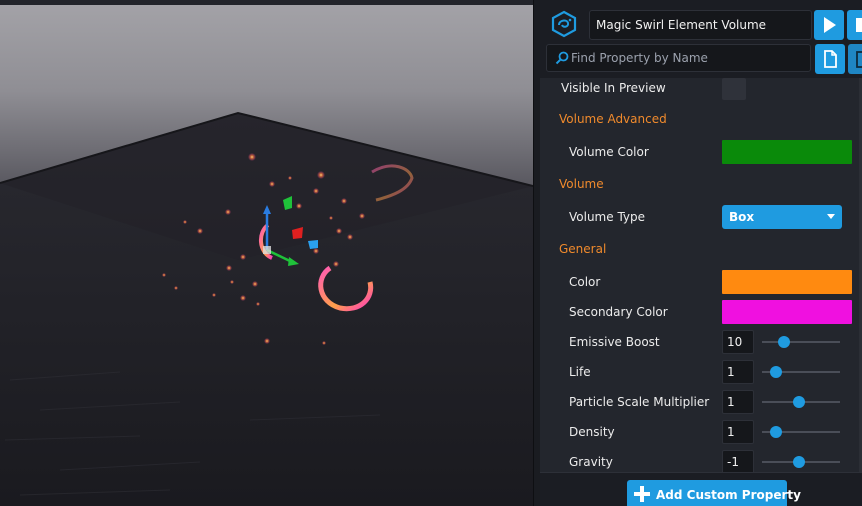 Image resolution: width=862 pixels, height=506 pixels. What do you see at coordinates (701, 282) in the screenshot?
I see `property-color: Color` at bounding box center [701, 282].